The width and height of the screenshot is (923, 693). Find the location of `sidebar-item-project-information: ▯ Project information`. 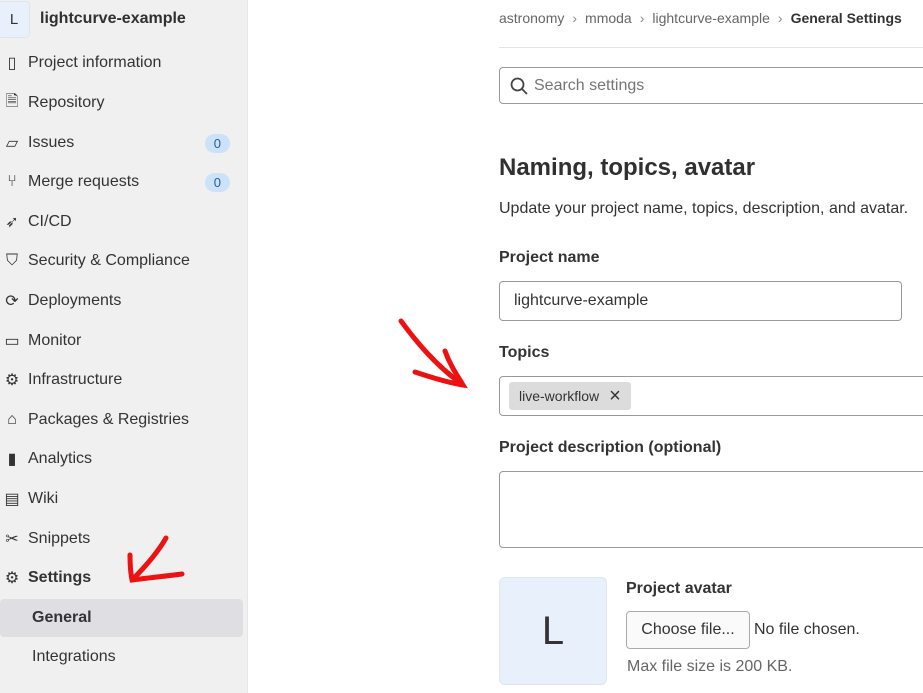

sidebar-item-project-information: ▯ Project information is located at coordinates (122, 63).